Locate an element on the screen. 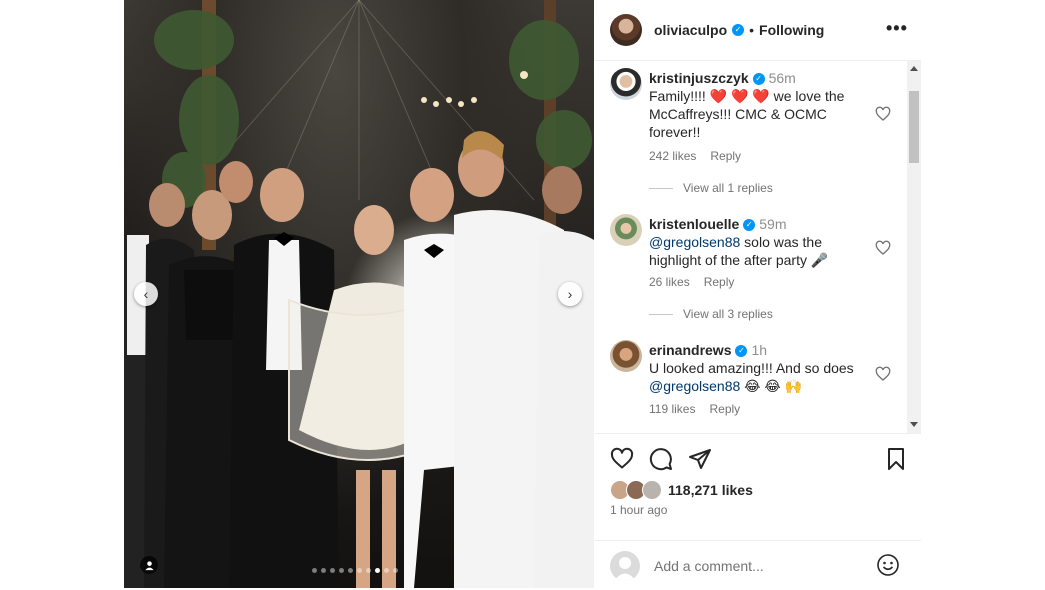 The height and width of the screenshot is (590, 1045). carousel-next-button: › is located at coordinates (570, 294).